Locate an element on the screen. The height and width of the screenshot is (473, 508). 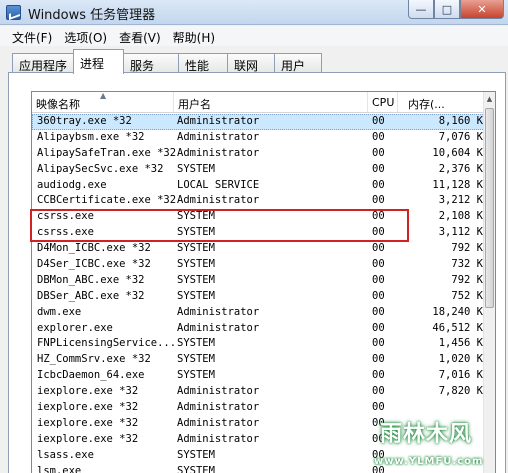
table-row: D4Mon_ICBC.exe *32 SYSTEM 00 792 K is located at coordinates (258, 249).